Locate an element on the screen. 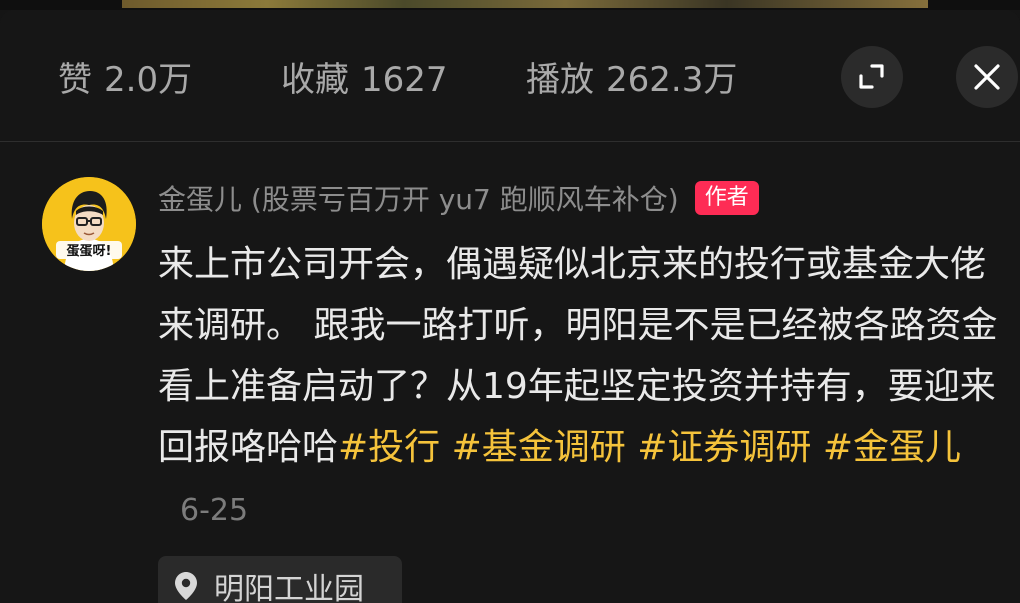  author-line: 金蛋儿 (股票亏百万开 yu7 跑顺风车补仓) 作者 is located at coordinates (458, 198).